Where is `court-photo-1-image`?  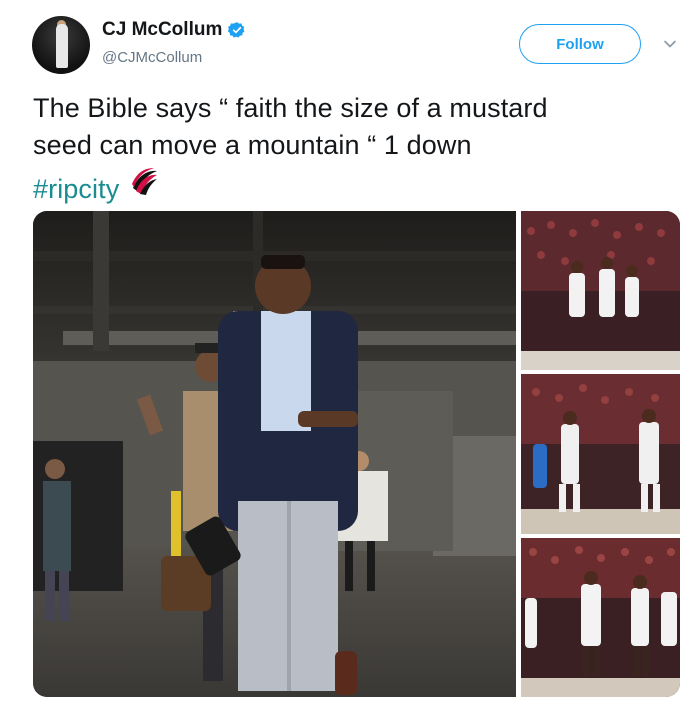 court-photo-1-image is located at coordinates (600, 290).